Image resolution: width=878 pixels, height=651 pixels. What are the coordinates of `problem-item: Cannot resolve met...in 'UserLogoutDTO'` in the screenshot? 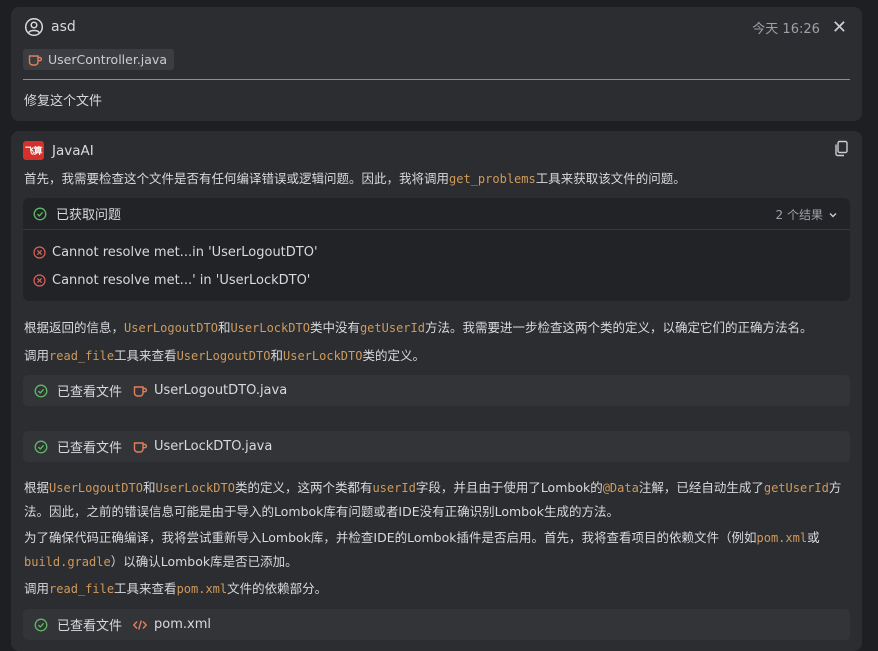 It's located at (175, 252).